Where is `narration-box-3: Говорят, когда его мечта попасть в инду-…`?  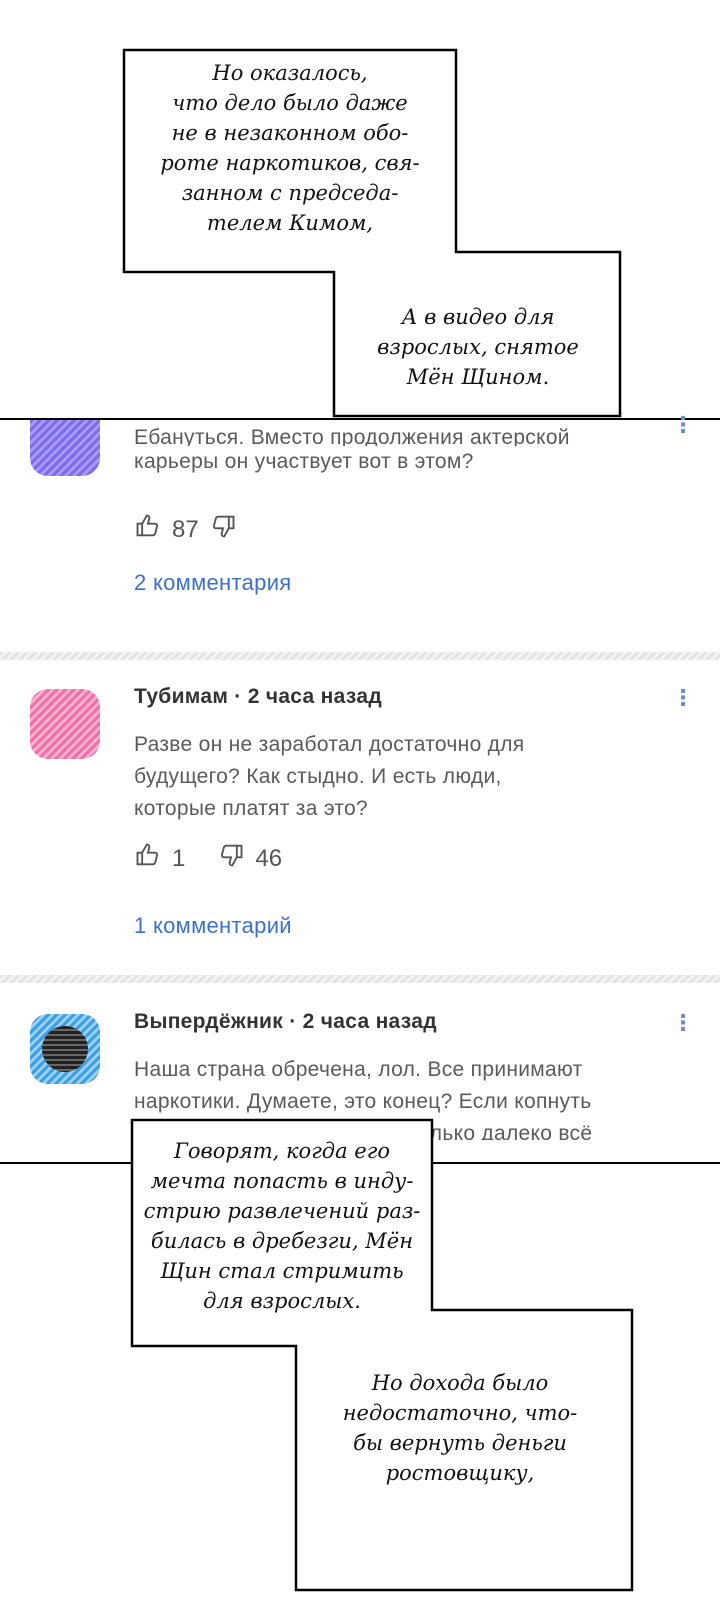
narration-box-3: Говорят, когда его мечта попасть в инду-… is located at coordinates (282, 1226).